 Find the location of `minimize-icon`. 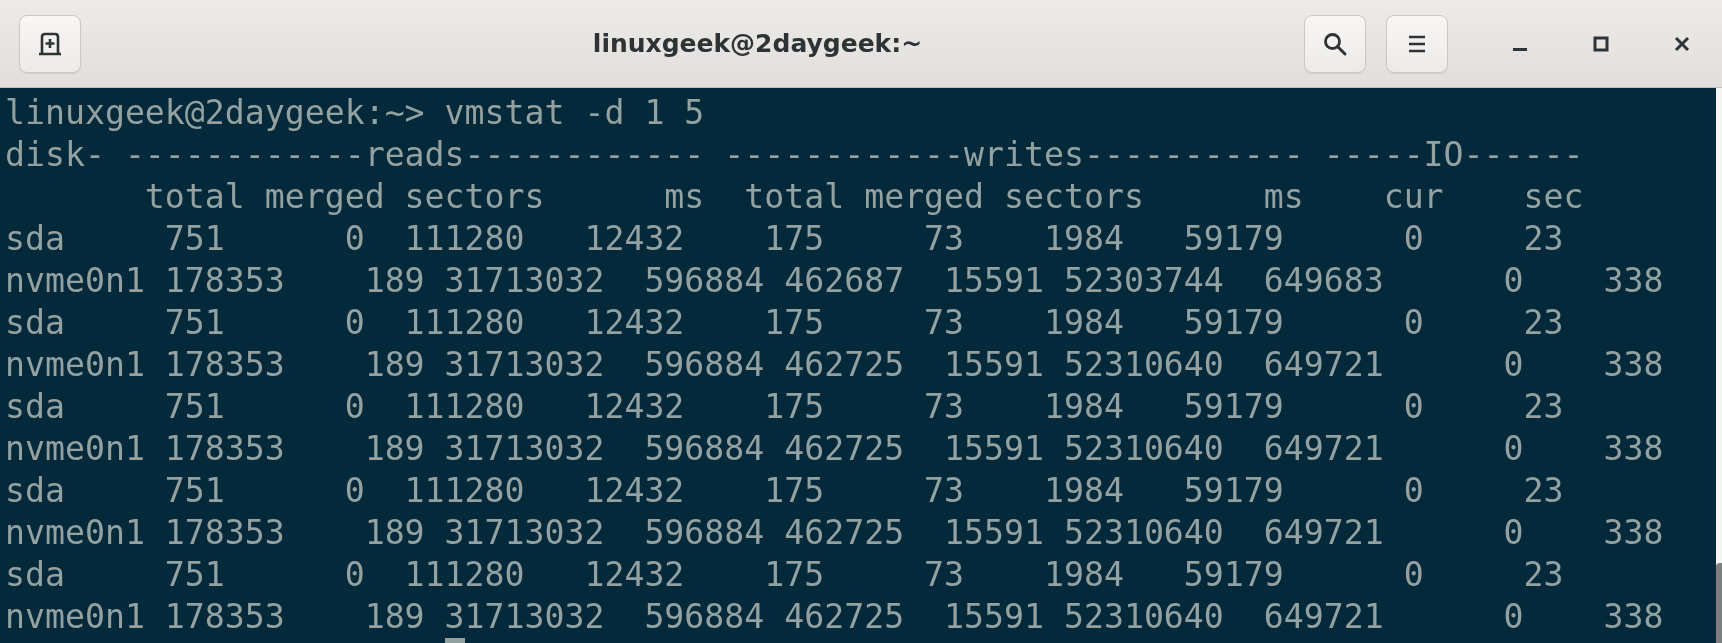

minimize-icon is located at coordinates (1520, 49).